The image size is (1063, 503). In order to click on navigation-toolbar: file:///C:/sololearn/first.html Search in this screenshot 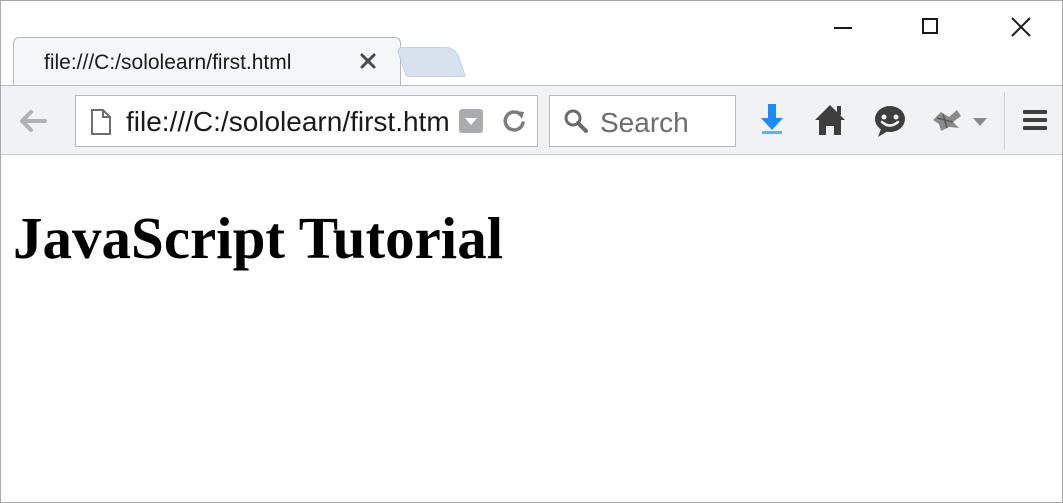, I will do `click(531, 120)`.